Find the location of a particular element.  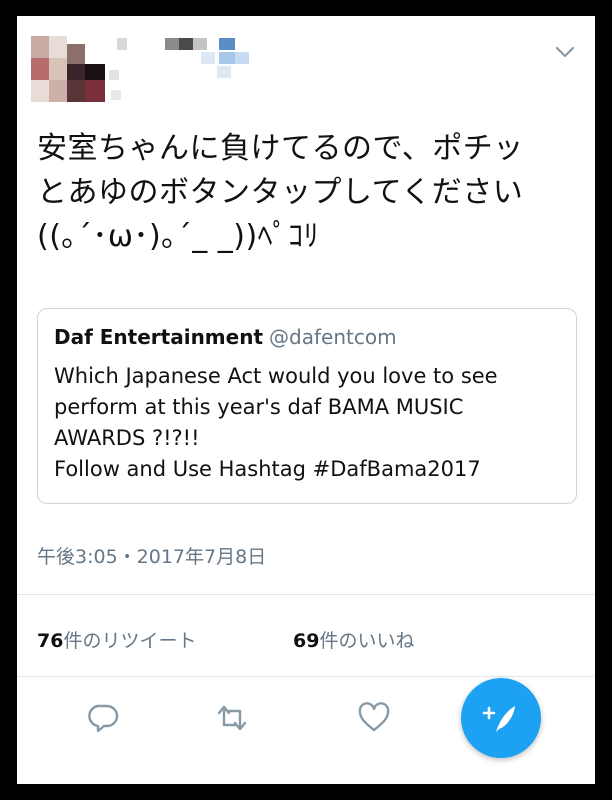

retweet-icon is located at coordinates (232, 718).